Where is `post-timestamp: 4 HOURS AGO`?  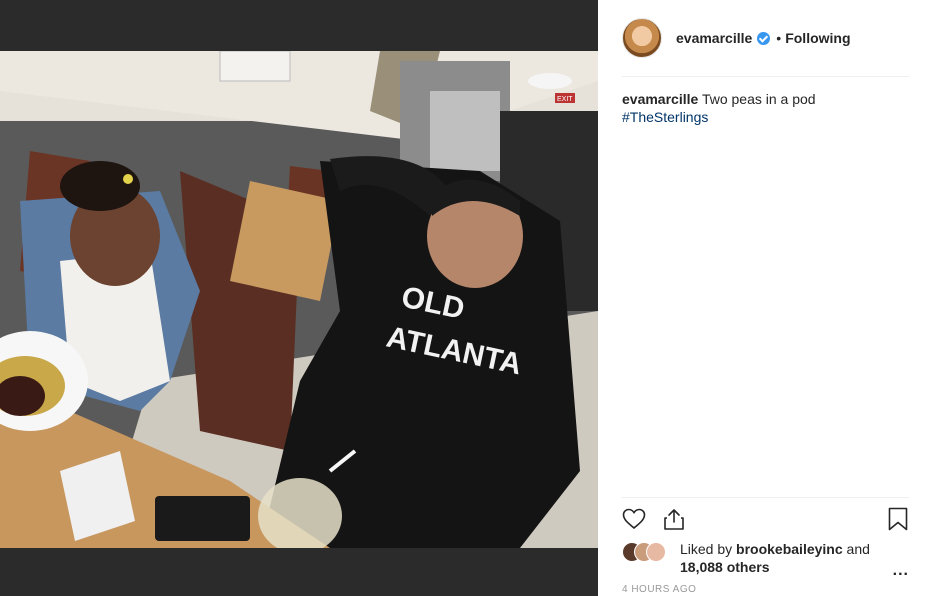
post-timestamp: 4 HOURS AGO is located at coordinates (659, 589).